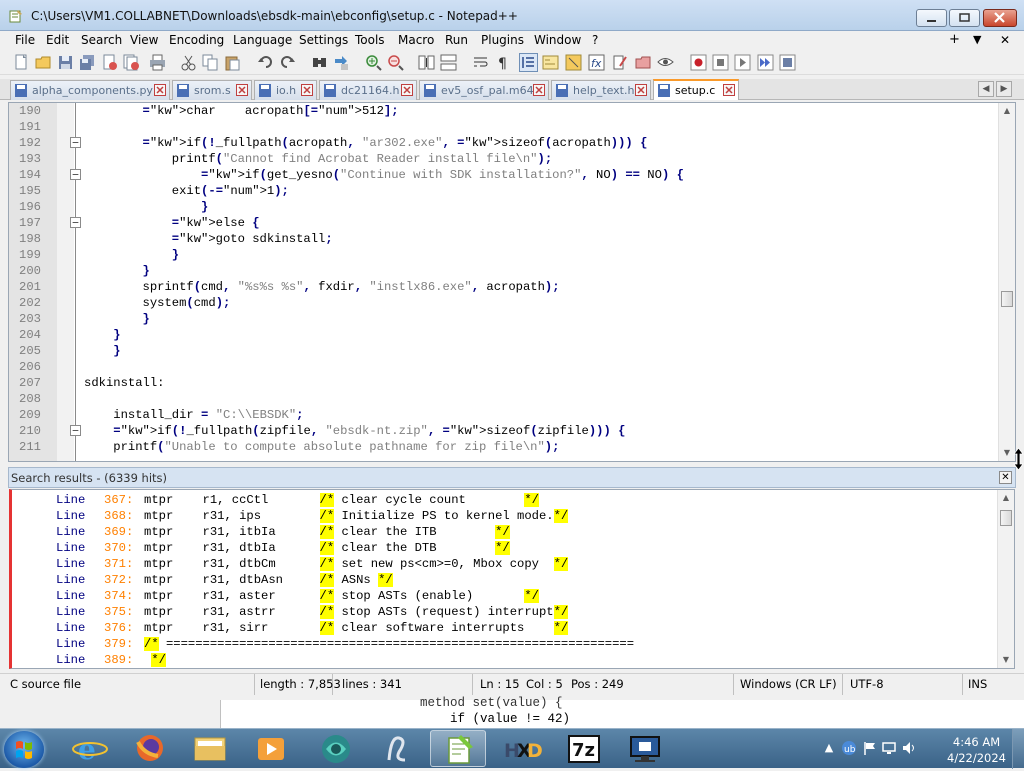  Describe the element at coordinates (1005, 40) in the screenshot. I see `close-document-button: ✕` at that location.